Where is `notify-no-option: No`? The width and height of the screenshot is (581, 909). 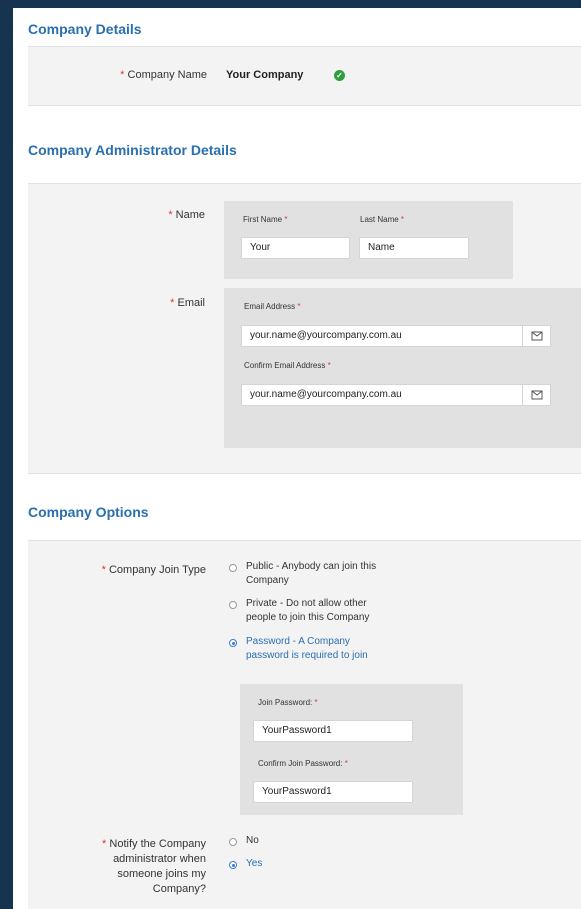 notify-no-option: No is located at coordinates (252, 841).